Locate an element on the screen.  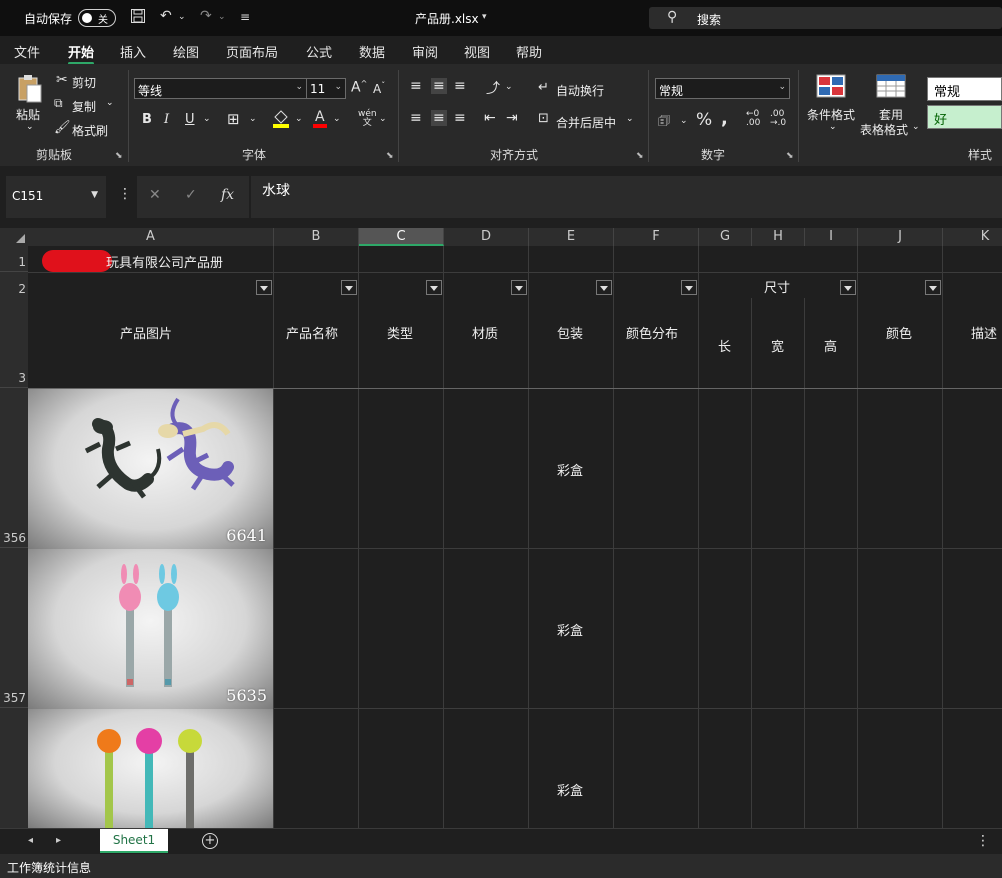
align-bottom-icon: ≡ is located at coordinates (460, 86).